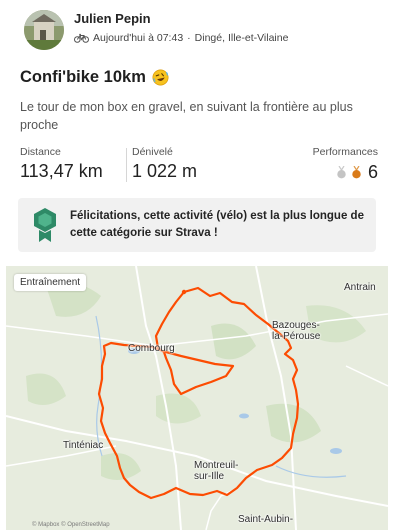  I want to click on performances-row: 6, so click(345, 172).